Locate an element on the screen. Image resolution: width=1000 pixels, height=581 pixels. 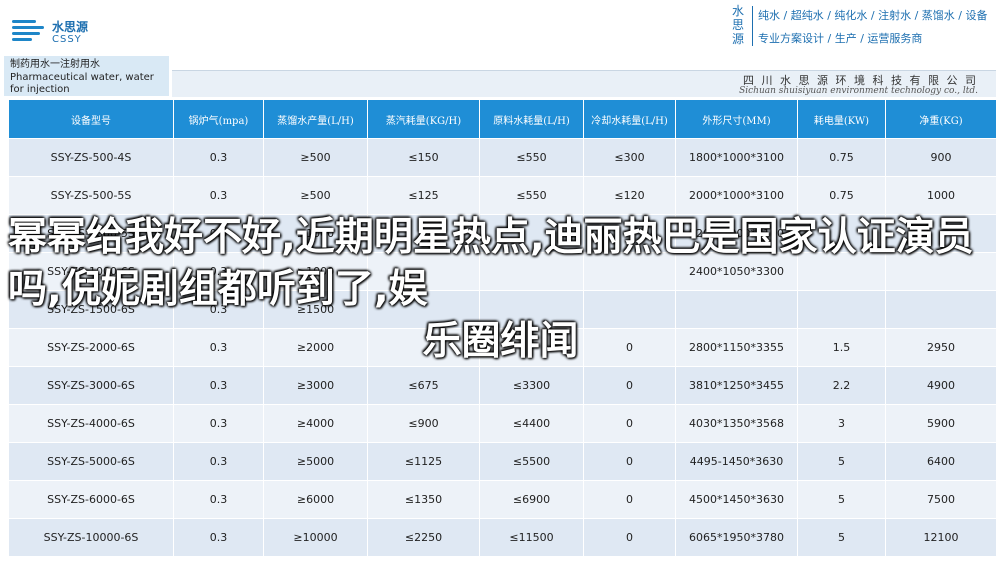
table-cell: SSY-ZS-500-5S is located at coordinates (91, 195).